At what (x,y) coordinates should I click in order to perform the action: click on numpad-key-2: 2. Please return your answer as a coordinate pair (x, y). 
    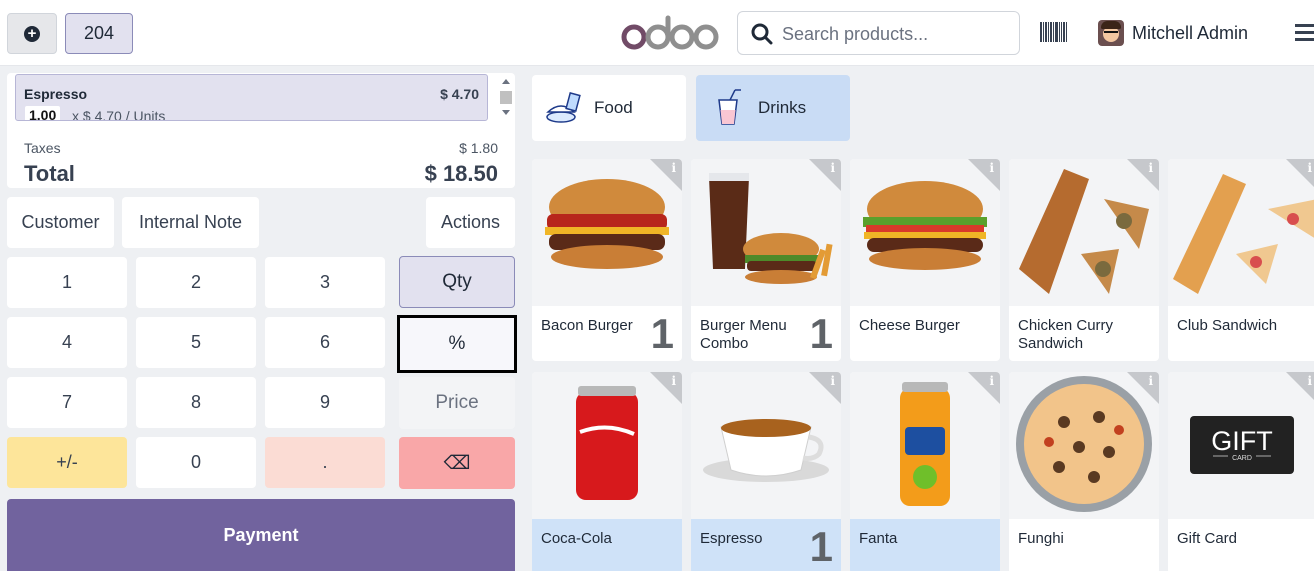
    Looking at the image, I should click on (196, 282).